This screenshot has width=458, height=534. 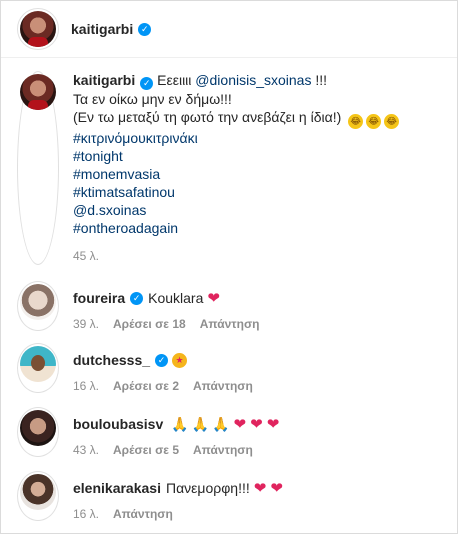 I want to click on comment-meta: 43 λ. Αρέσει σε 5 Απάντηση, so click(x=176, y=450).